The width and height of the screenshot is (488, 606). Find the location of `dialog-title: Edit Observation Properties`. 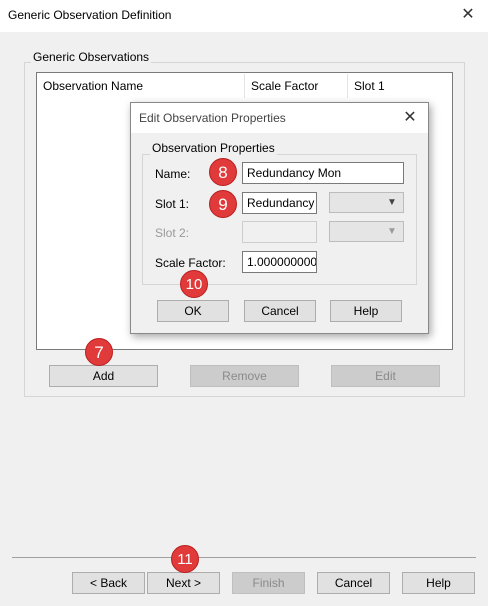

dialog-title: Edit Observation Properties is located at coordinates (212, 118).